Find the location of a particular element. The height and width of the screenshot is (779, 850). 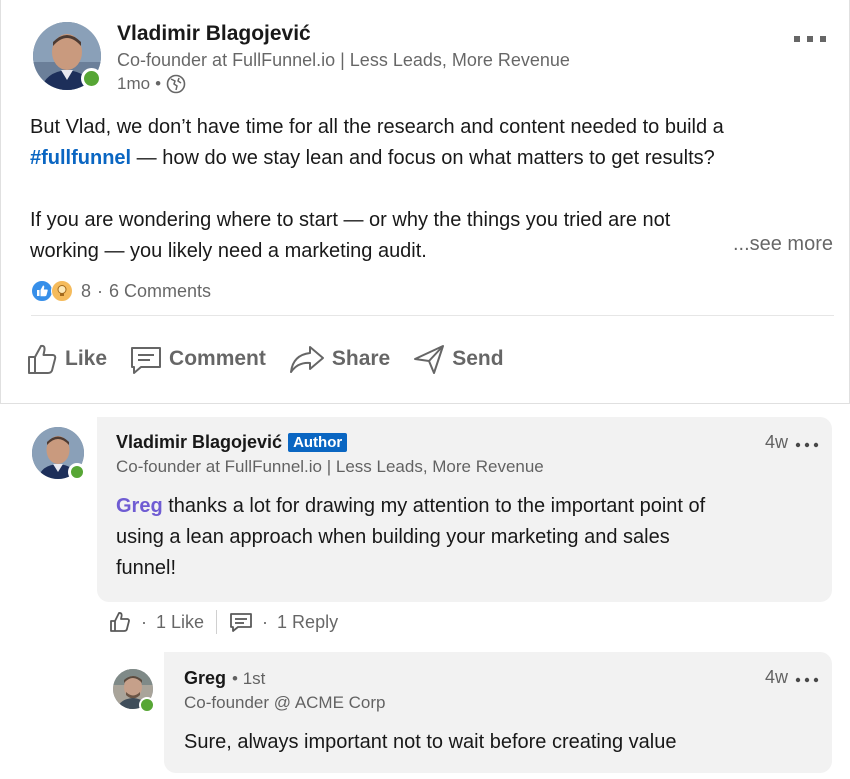

send-label: Send is located at coordinates (478, 358).